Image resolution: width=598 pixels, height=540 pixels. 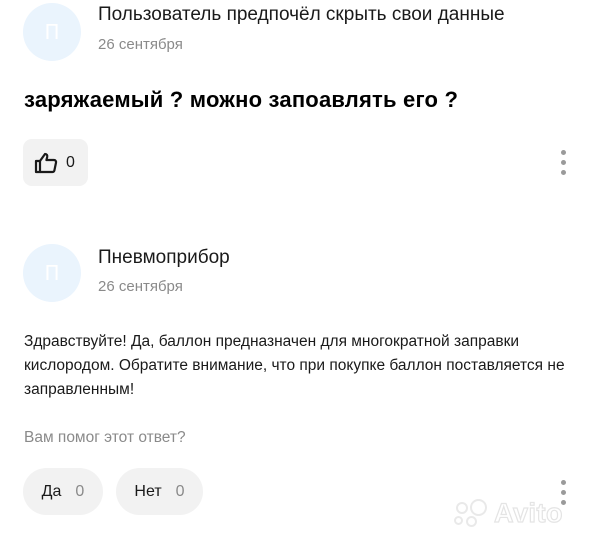 I want to click on no-count: 0, so click(x=180, y=491).